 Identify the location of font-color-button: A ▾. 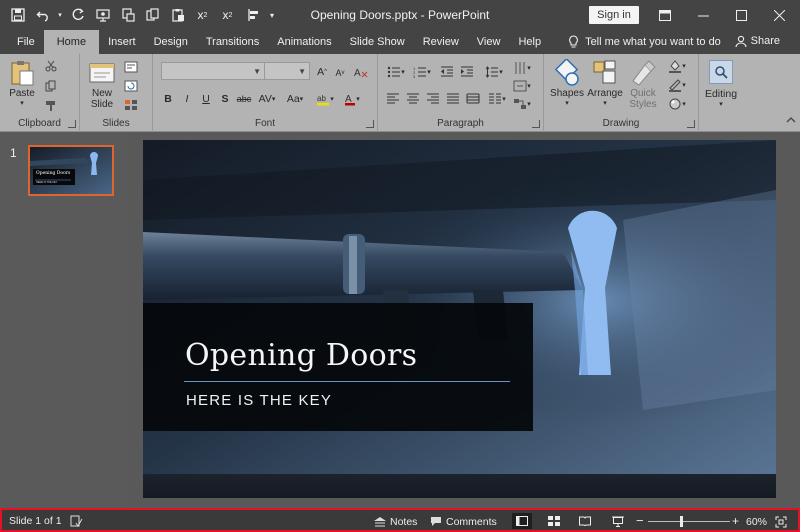
(352, 99).